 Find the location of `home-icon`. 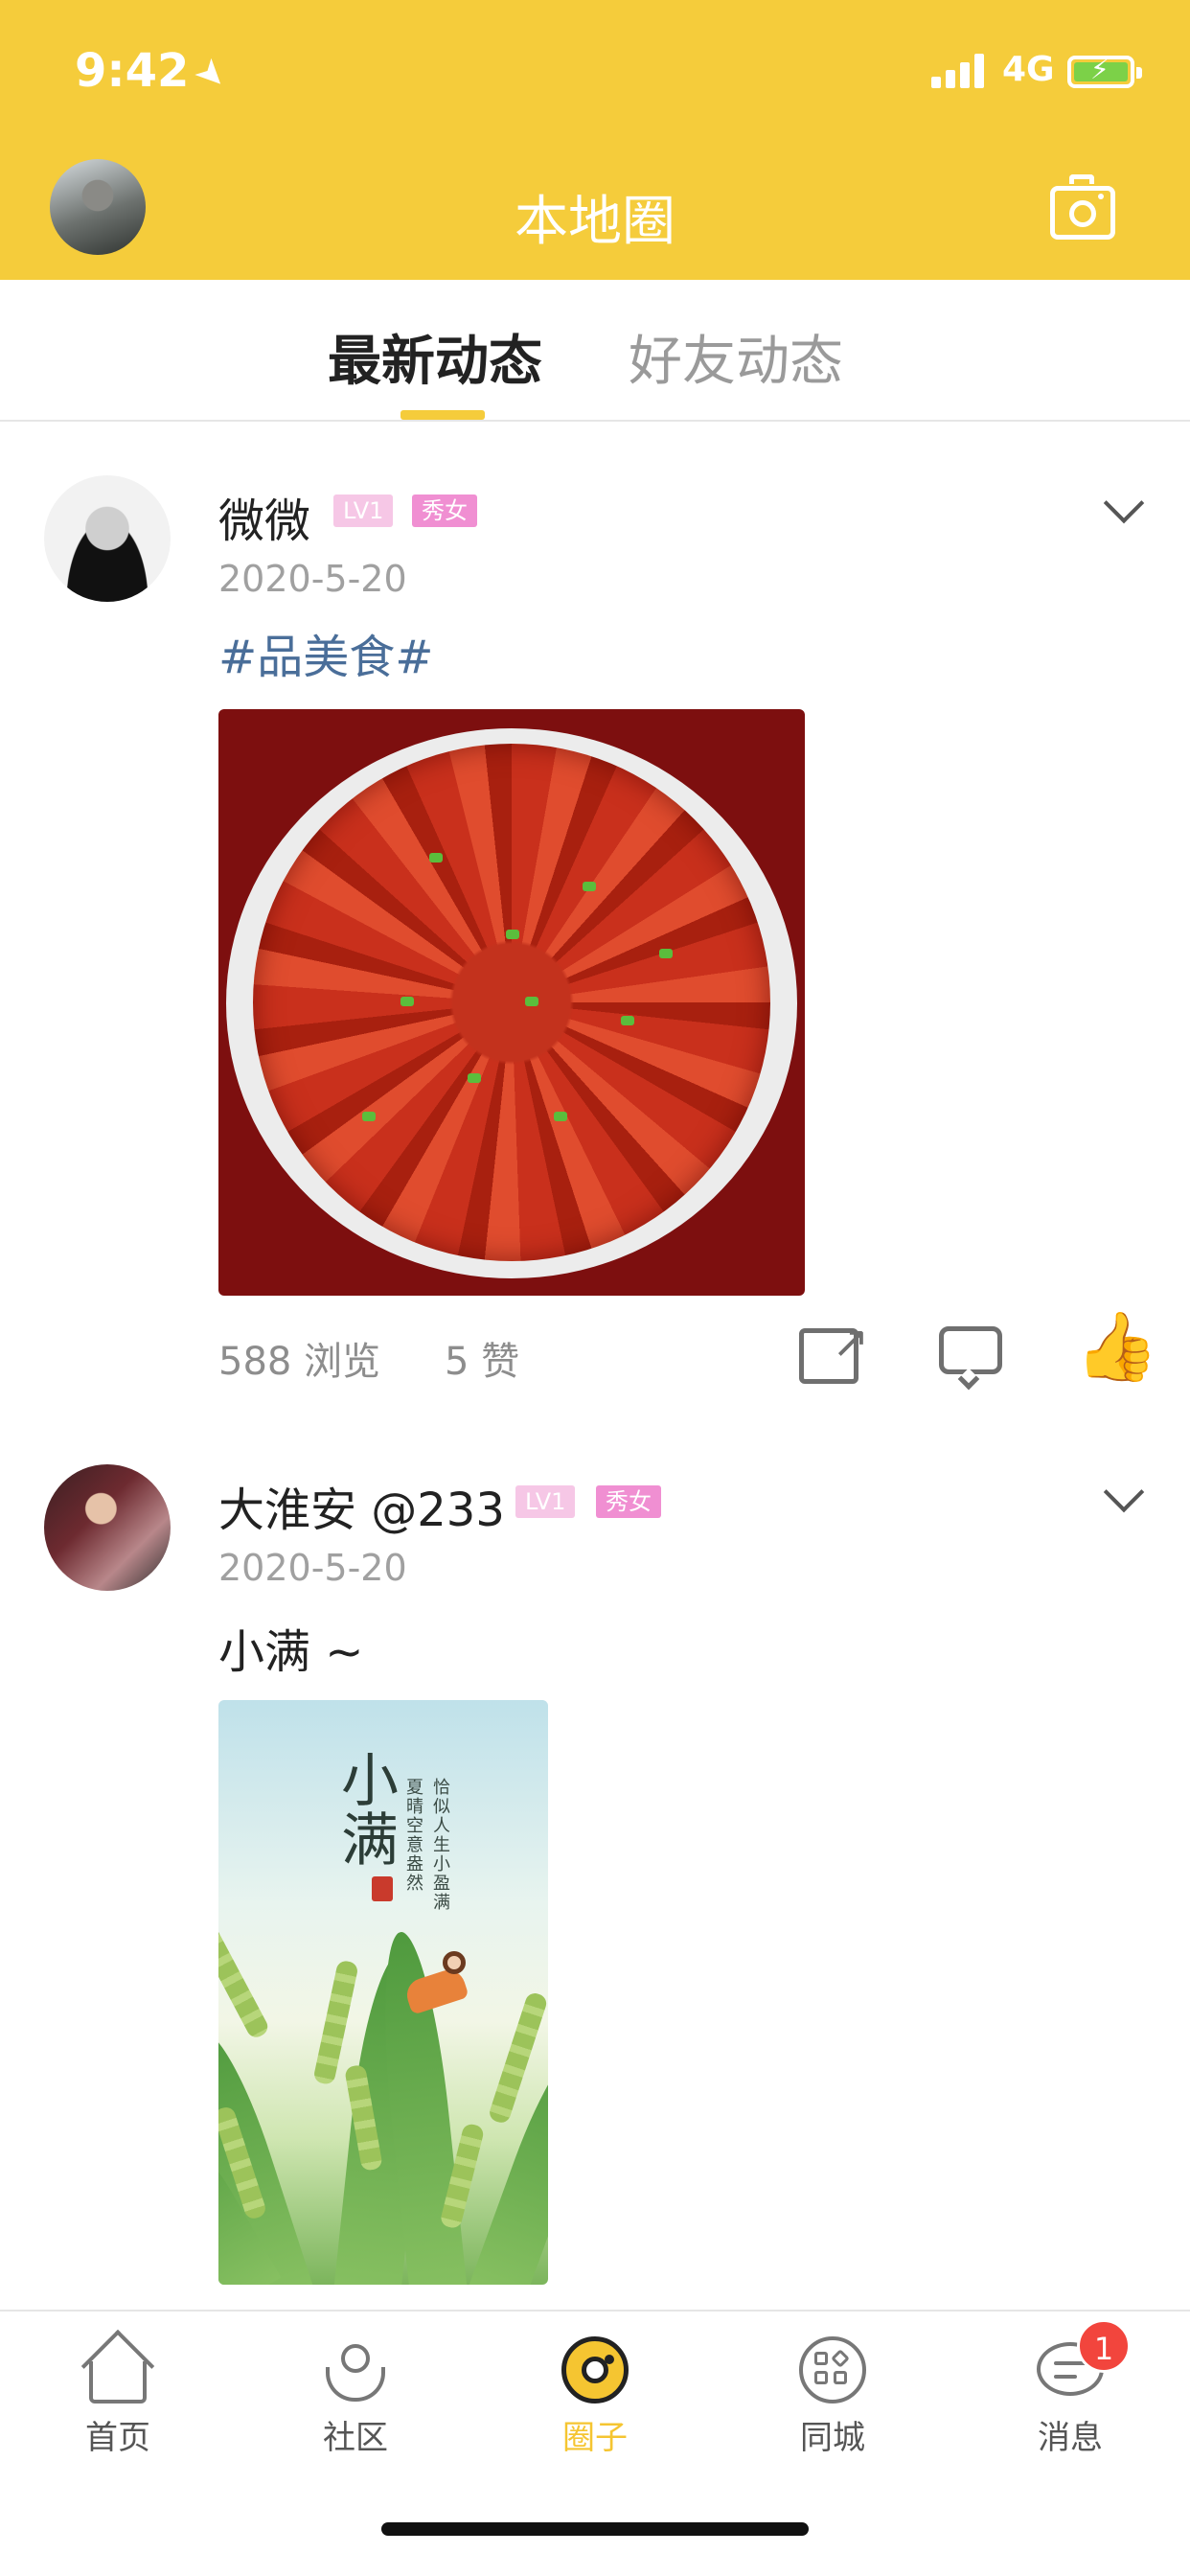

home-icon is located at coordinates (118, 2367).